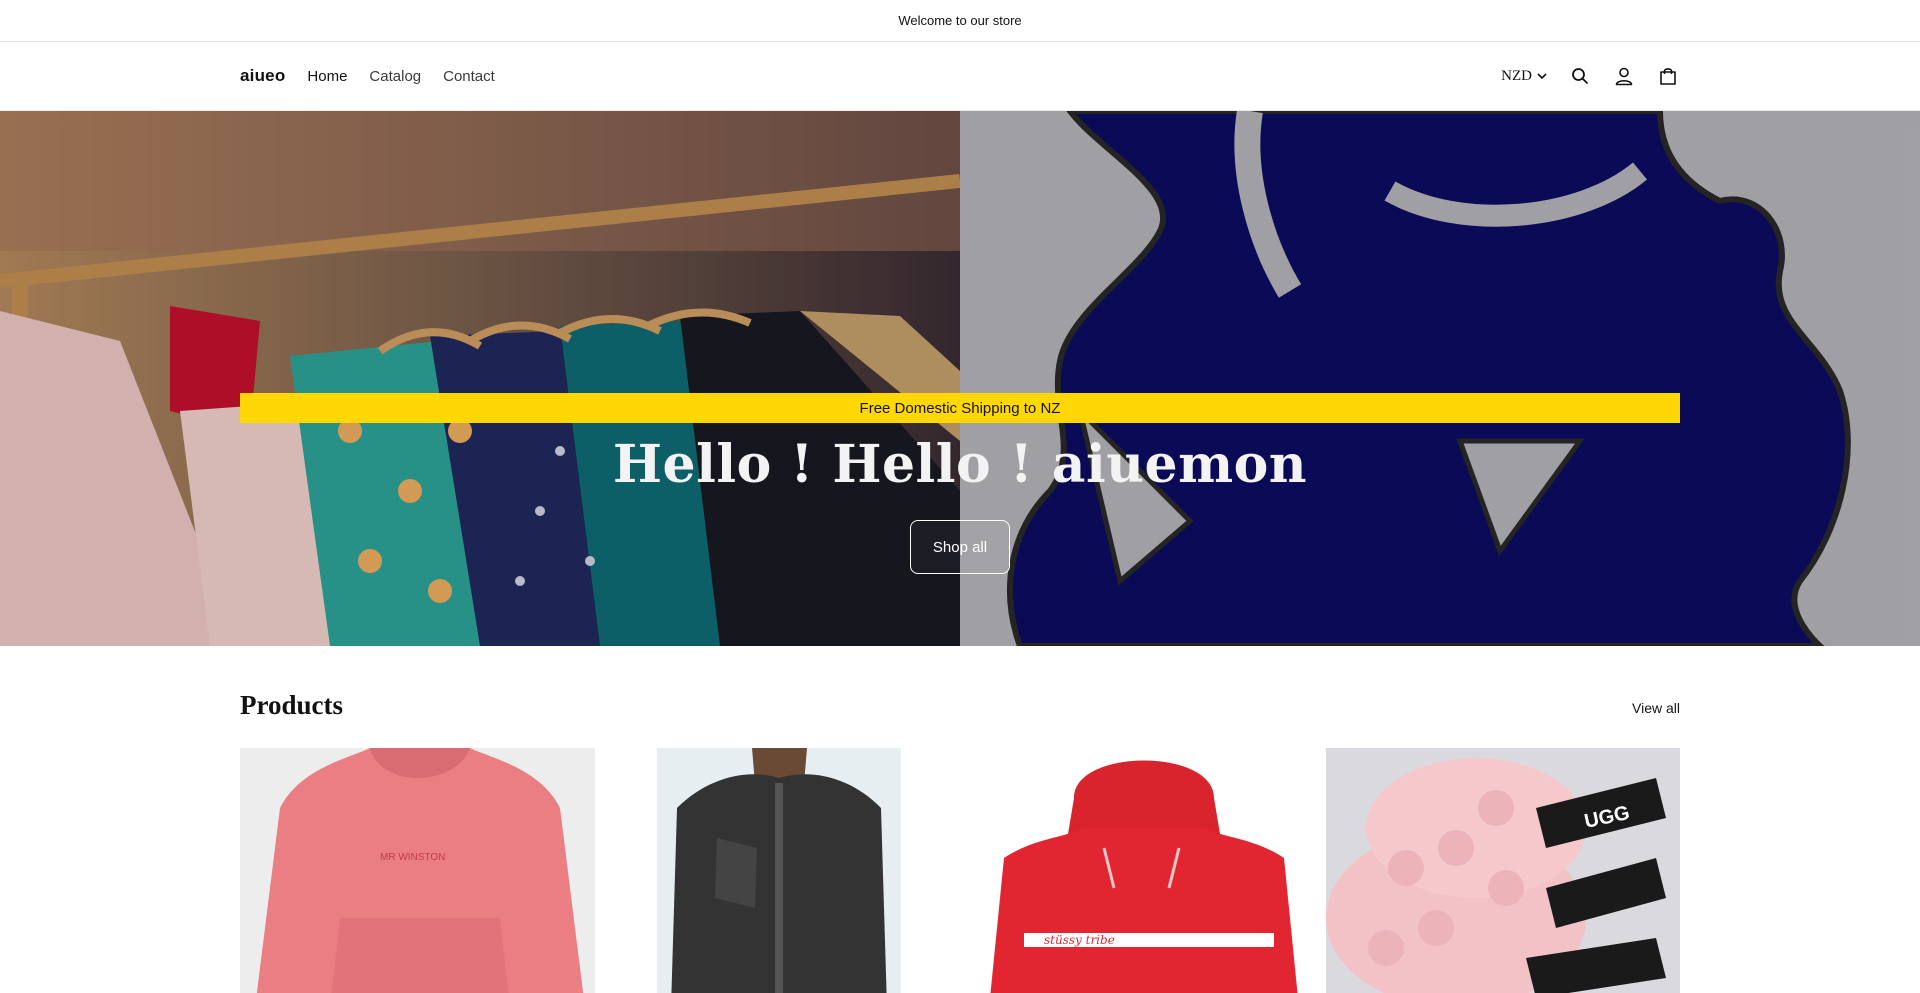 The width and height of the screenshot is (1920, 993). Describe the element at coordinates (1542, 76) in the screenshot. I see `chevron-down-icon` at that location.